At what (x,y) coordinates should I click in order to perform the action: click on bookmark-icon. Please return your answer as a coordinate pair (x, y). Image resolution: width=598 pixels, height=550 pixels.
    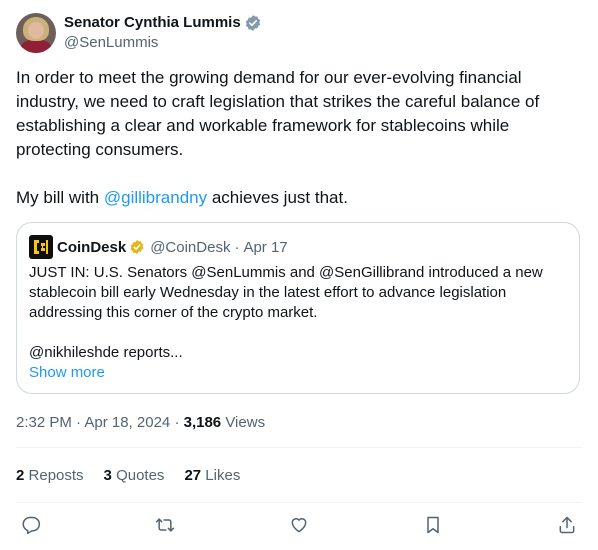
    Looking at the image, I should click on (433, 525).